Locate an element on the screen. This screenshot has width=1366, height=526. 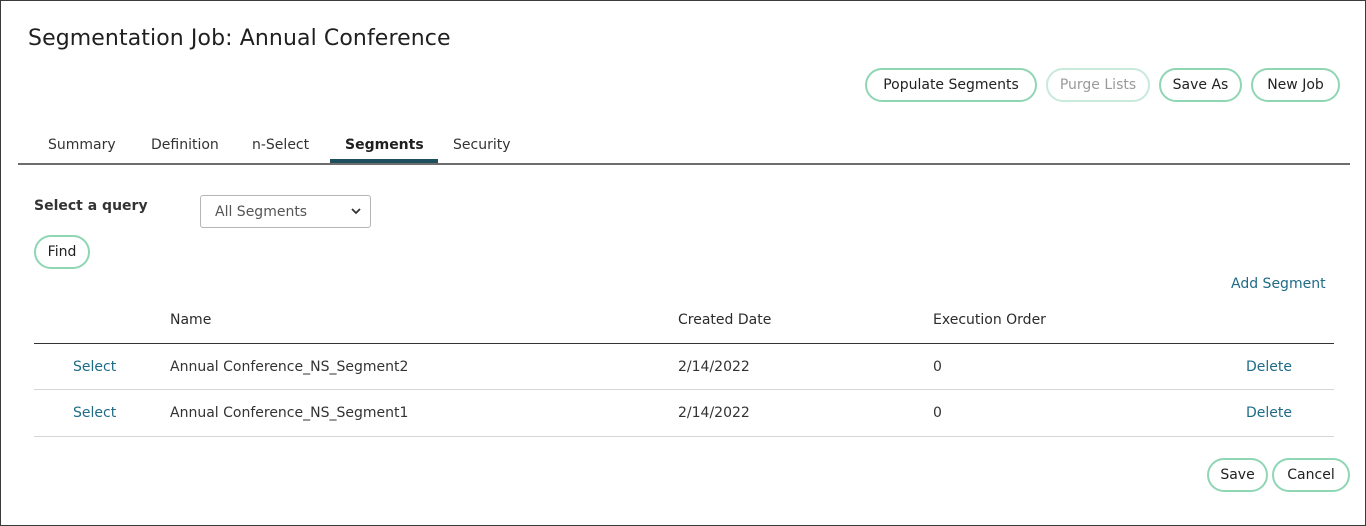
tab-summary: Summary is located at coordinates (82, 145).